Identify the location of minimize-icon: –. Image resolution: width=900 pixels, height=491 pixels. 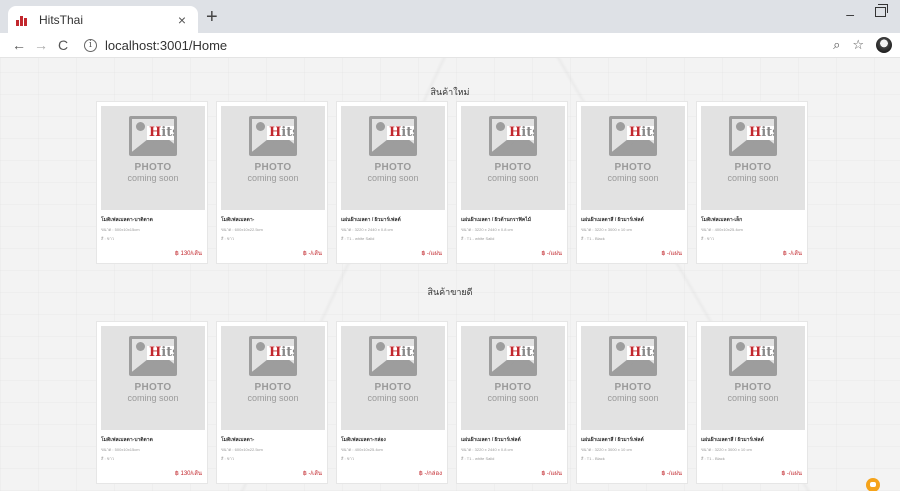
(850, 14).